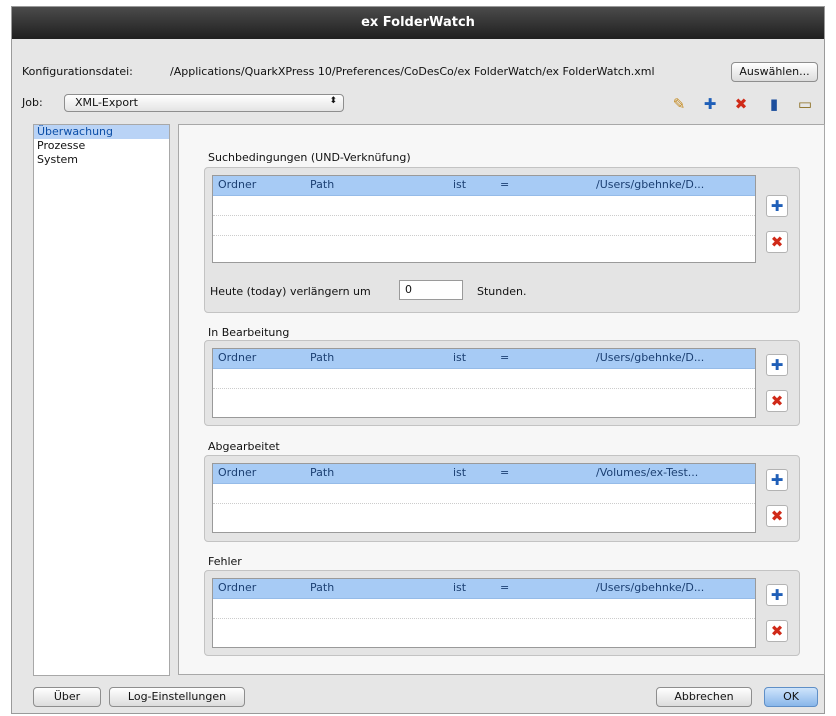 Image resolution: width=836 pixels, height=716 pixels. Describe the element at coordinates (32, 102) in the screenshot. I see `job-label: Job:` at that location.